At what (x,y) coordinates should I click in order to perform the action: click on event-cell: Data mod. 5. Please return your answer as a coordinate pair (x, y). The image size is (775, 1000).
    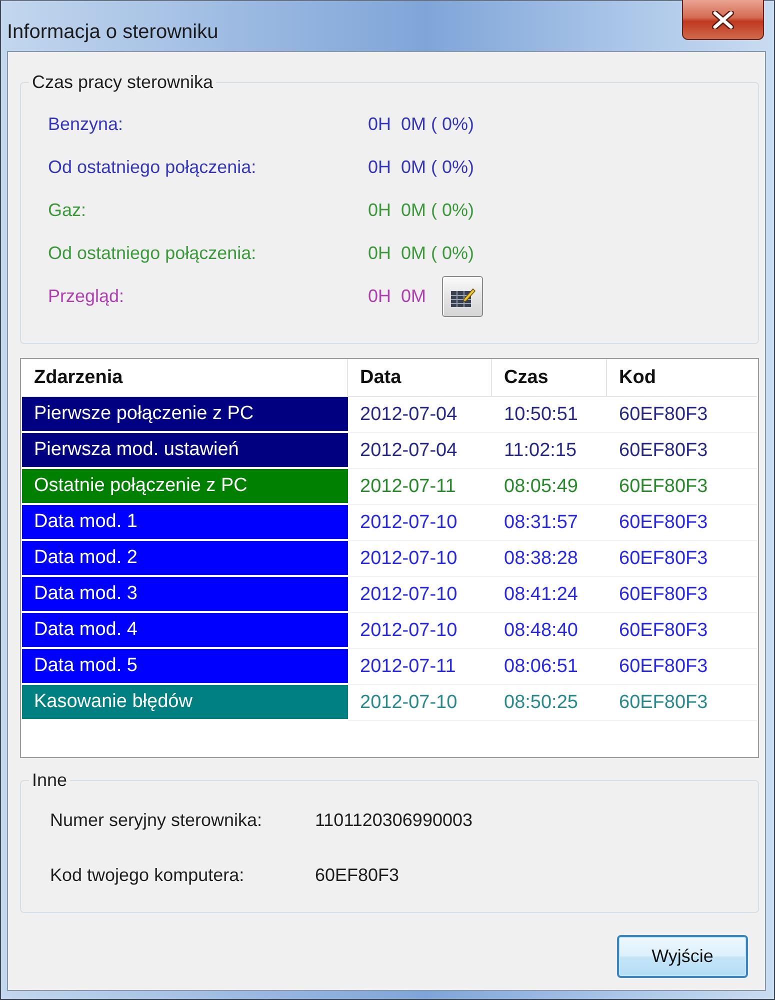
    Looking at the image, I should click on (185, 667).